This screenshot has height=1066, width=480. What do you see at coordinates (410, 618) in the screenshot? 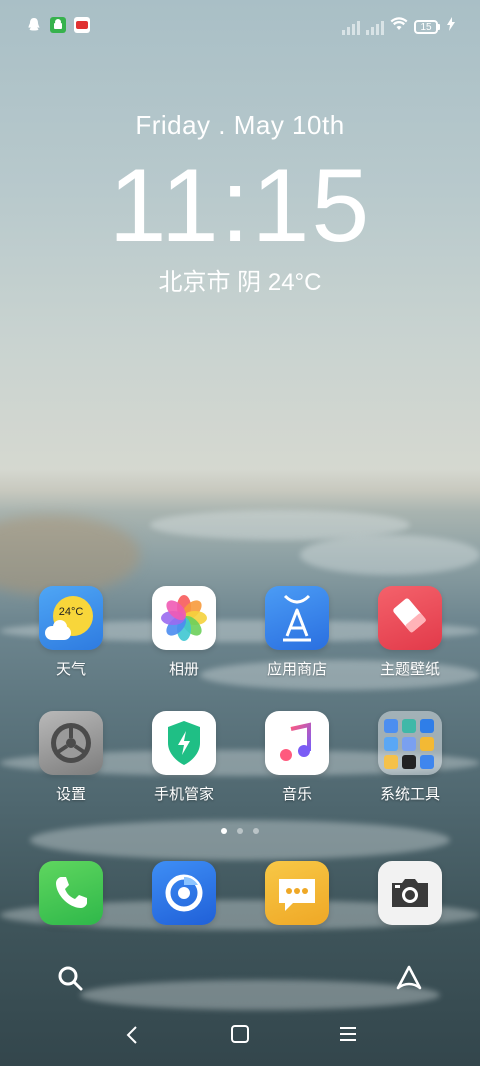
I see `theme-brush-icon` at bounding box center [410, 618].